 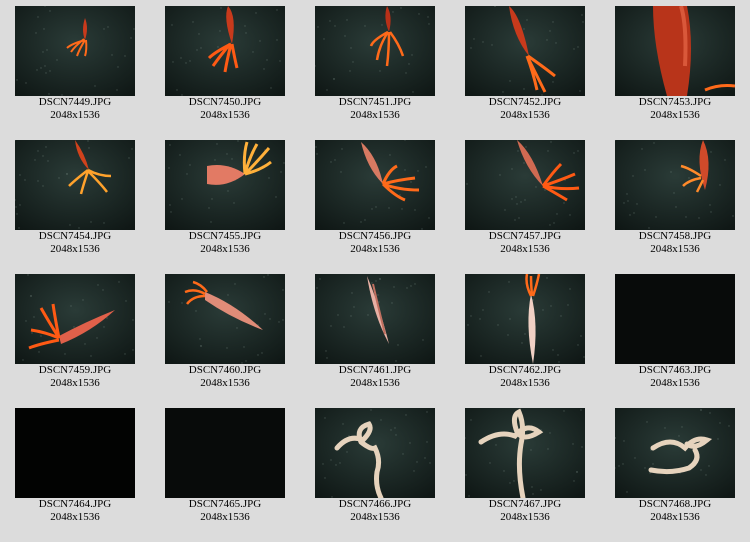 I want to click on thumbnail-filename: DSCN7461.JPG, so click(x=375, y=370).